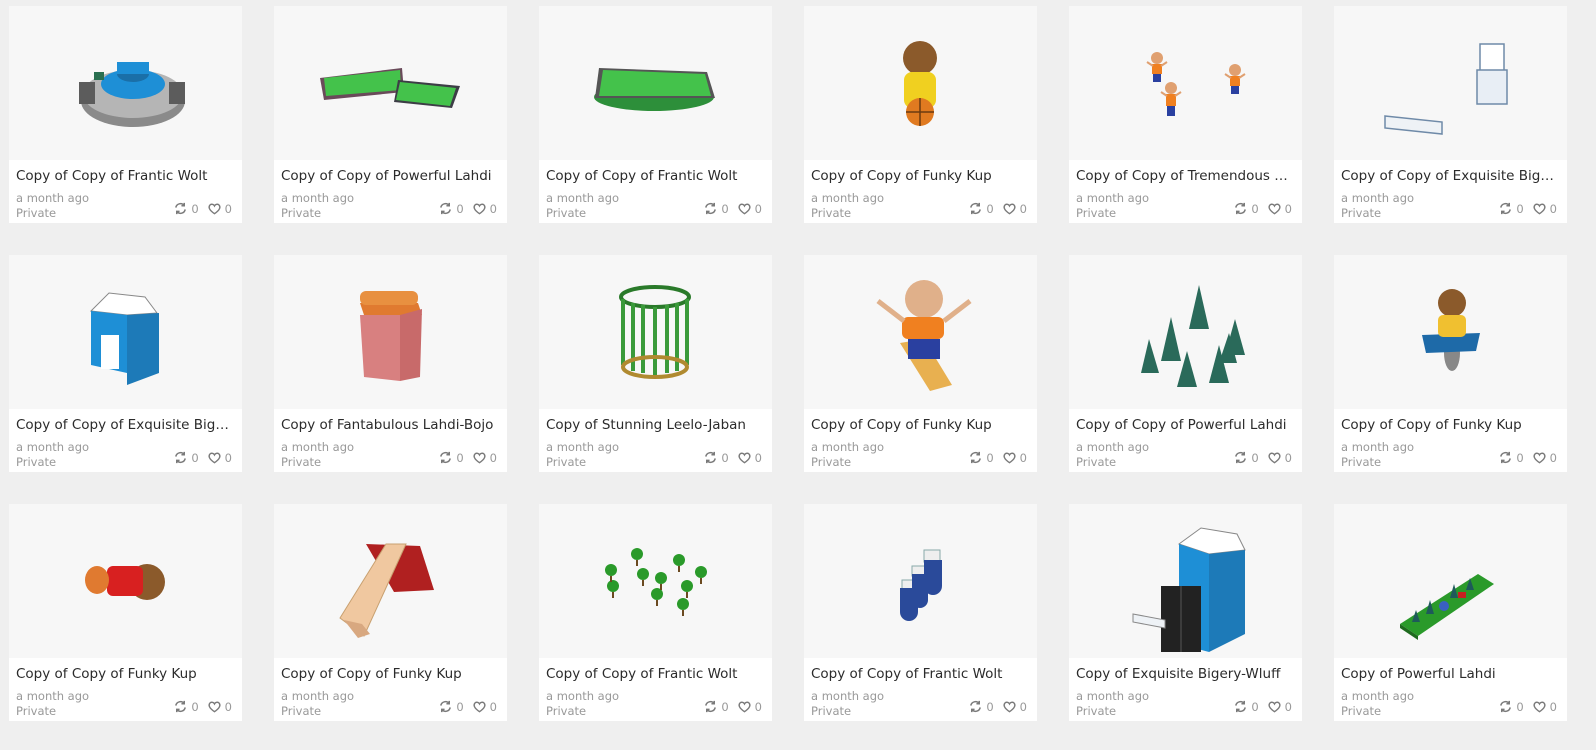  I want to click on design-title: Copy of Fantabulous Lahdi-Bojo, so click(390, 425).